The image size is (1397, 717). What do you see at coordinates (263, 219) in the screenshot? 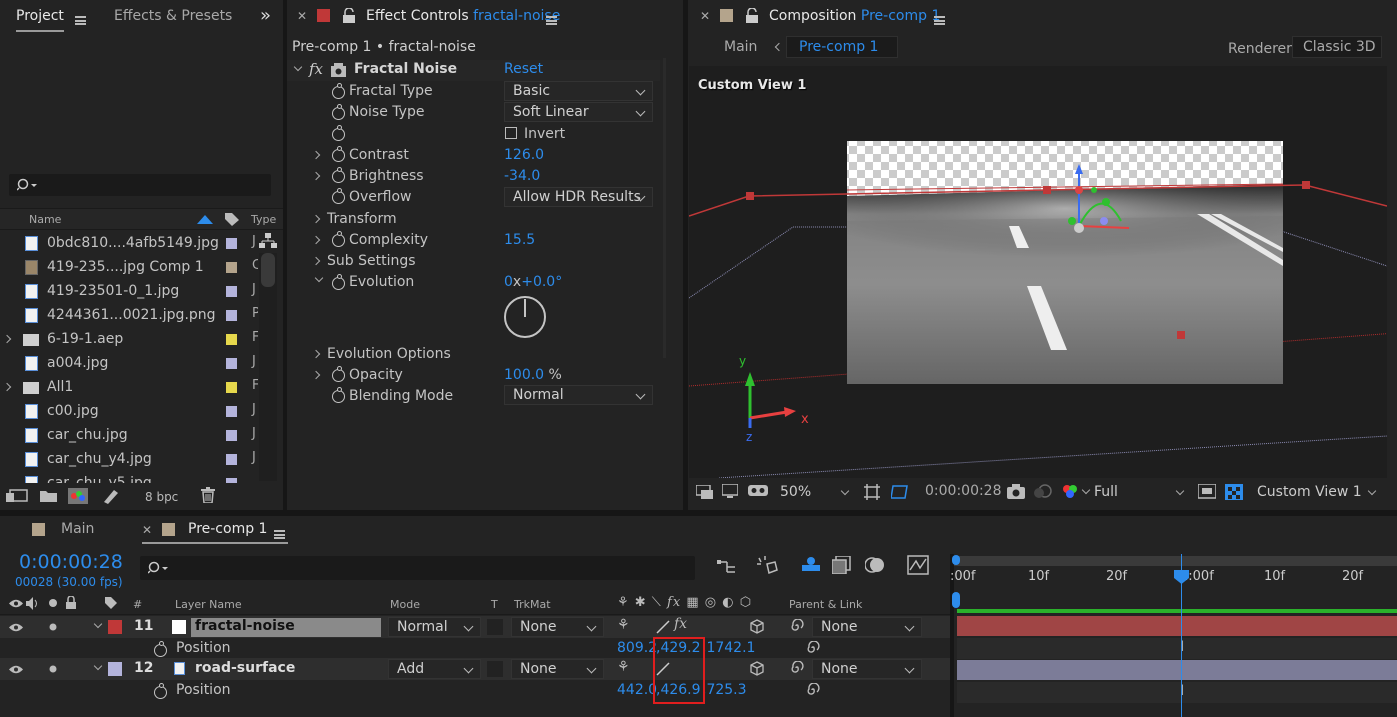
I see `column-type: Type` at bounding box center [263, 219].